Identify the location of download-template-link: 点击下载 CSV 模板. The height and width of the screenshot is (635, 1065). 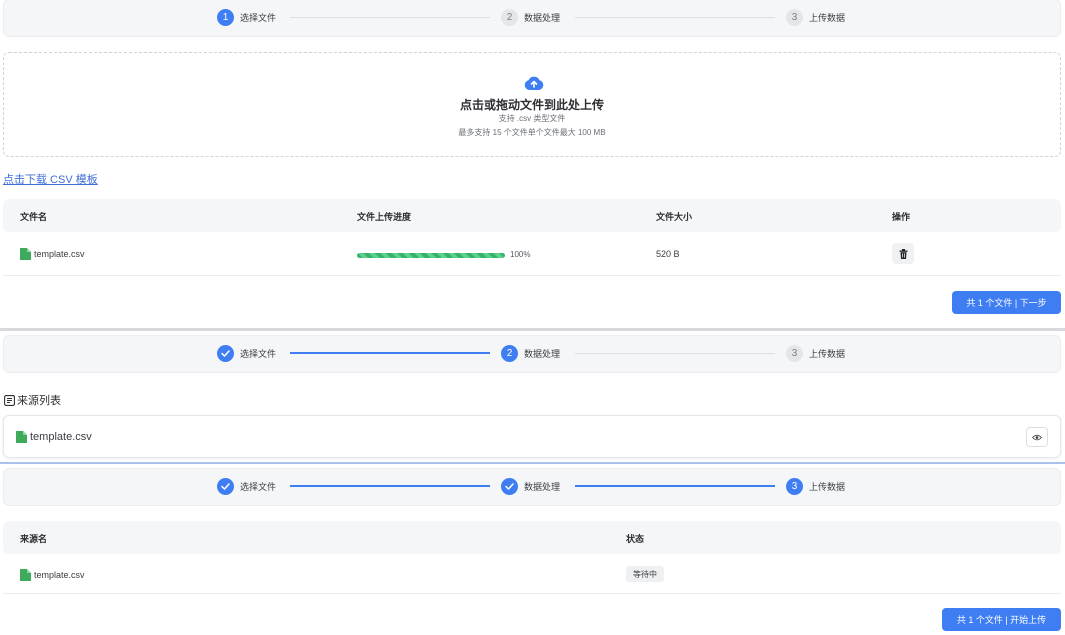
(50, 179).